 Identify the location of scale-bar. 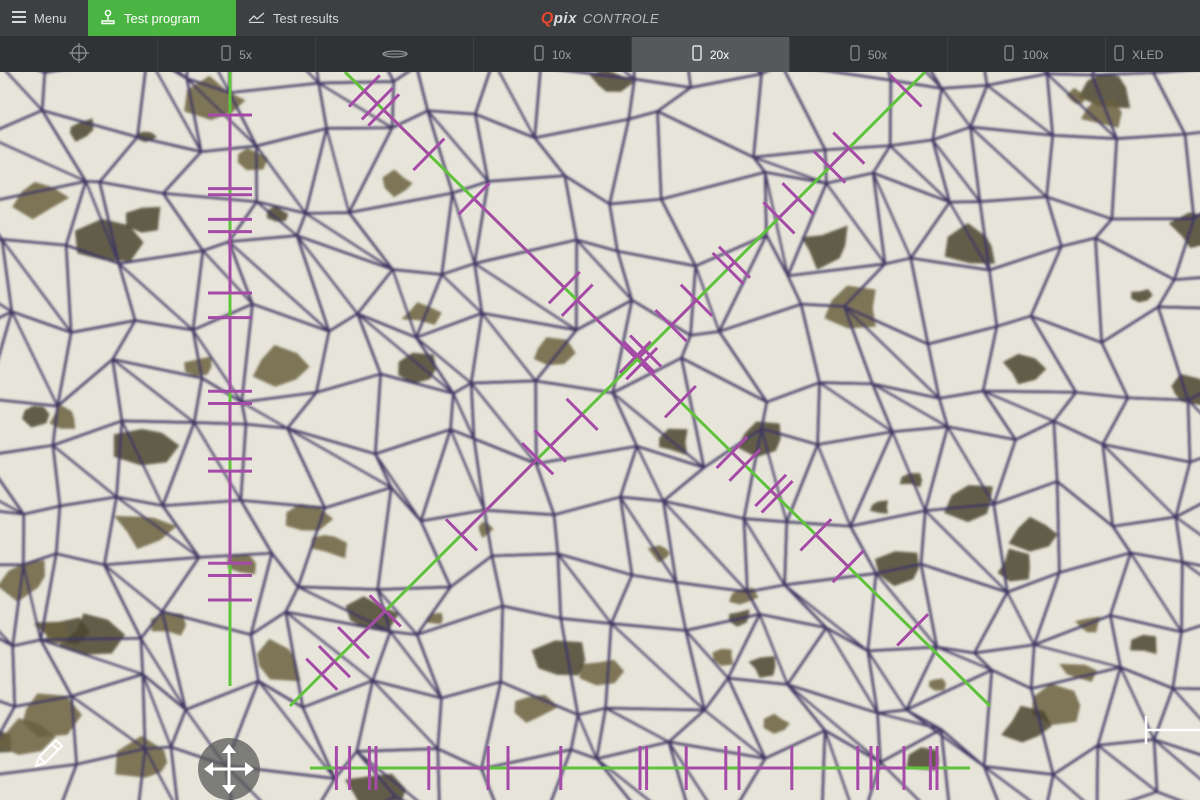
(1170, 730).